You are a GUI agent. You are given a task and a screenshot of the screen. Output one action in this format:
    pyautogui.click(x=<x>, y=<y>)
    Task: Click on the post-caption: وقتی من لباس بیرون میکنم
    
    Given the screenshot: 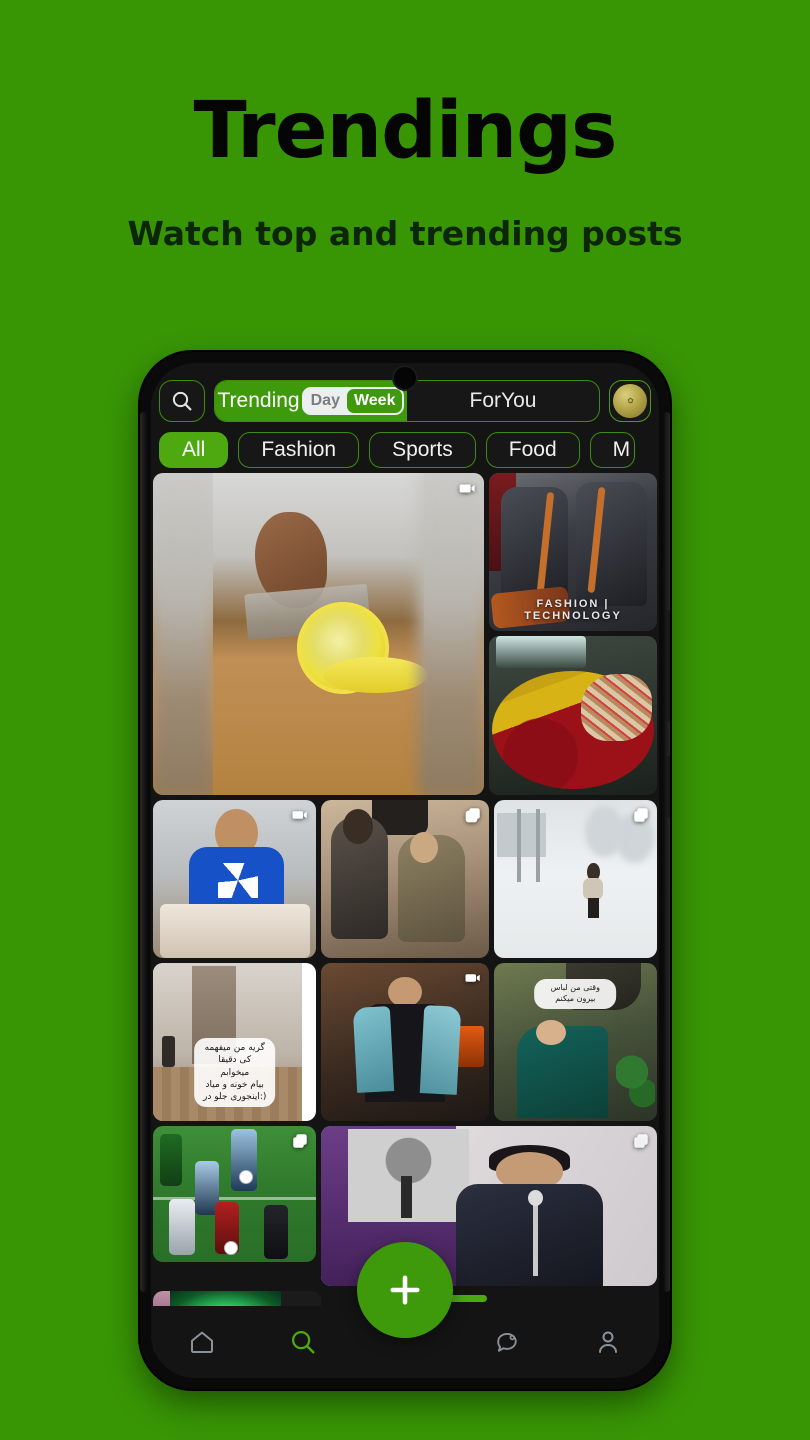 What is the action you would take?
    pyautogui.click(x=575, y=994)
    